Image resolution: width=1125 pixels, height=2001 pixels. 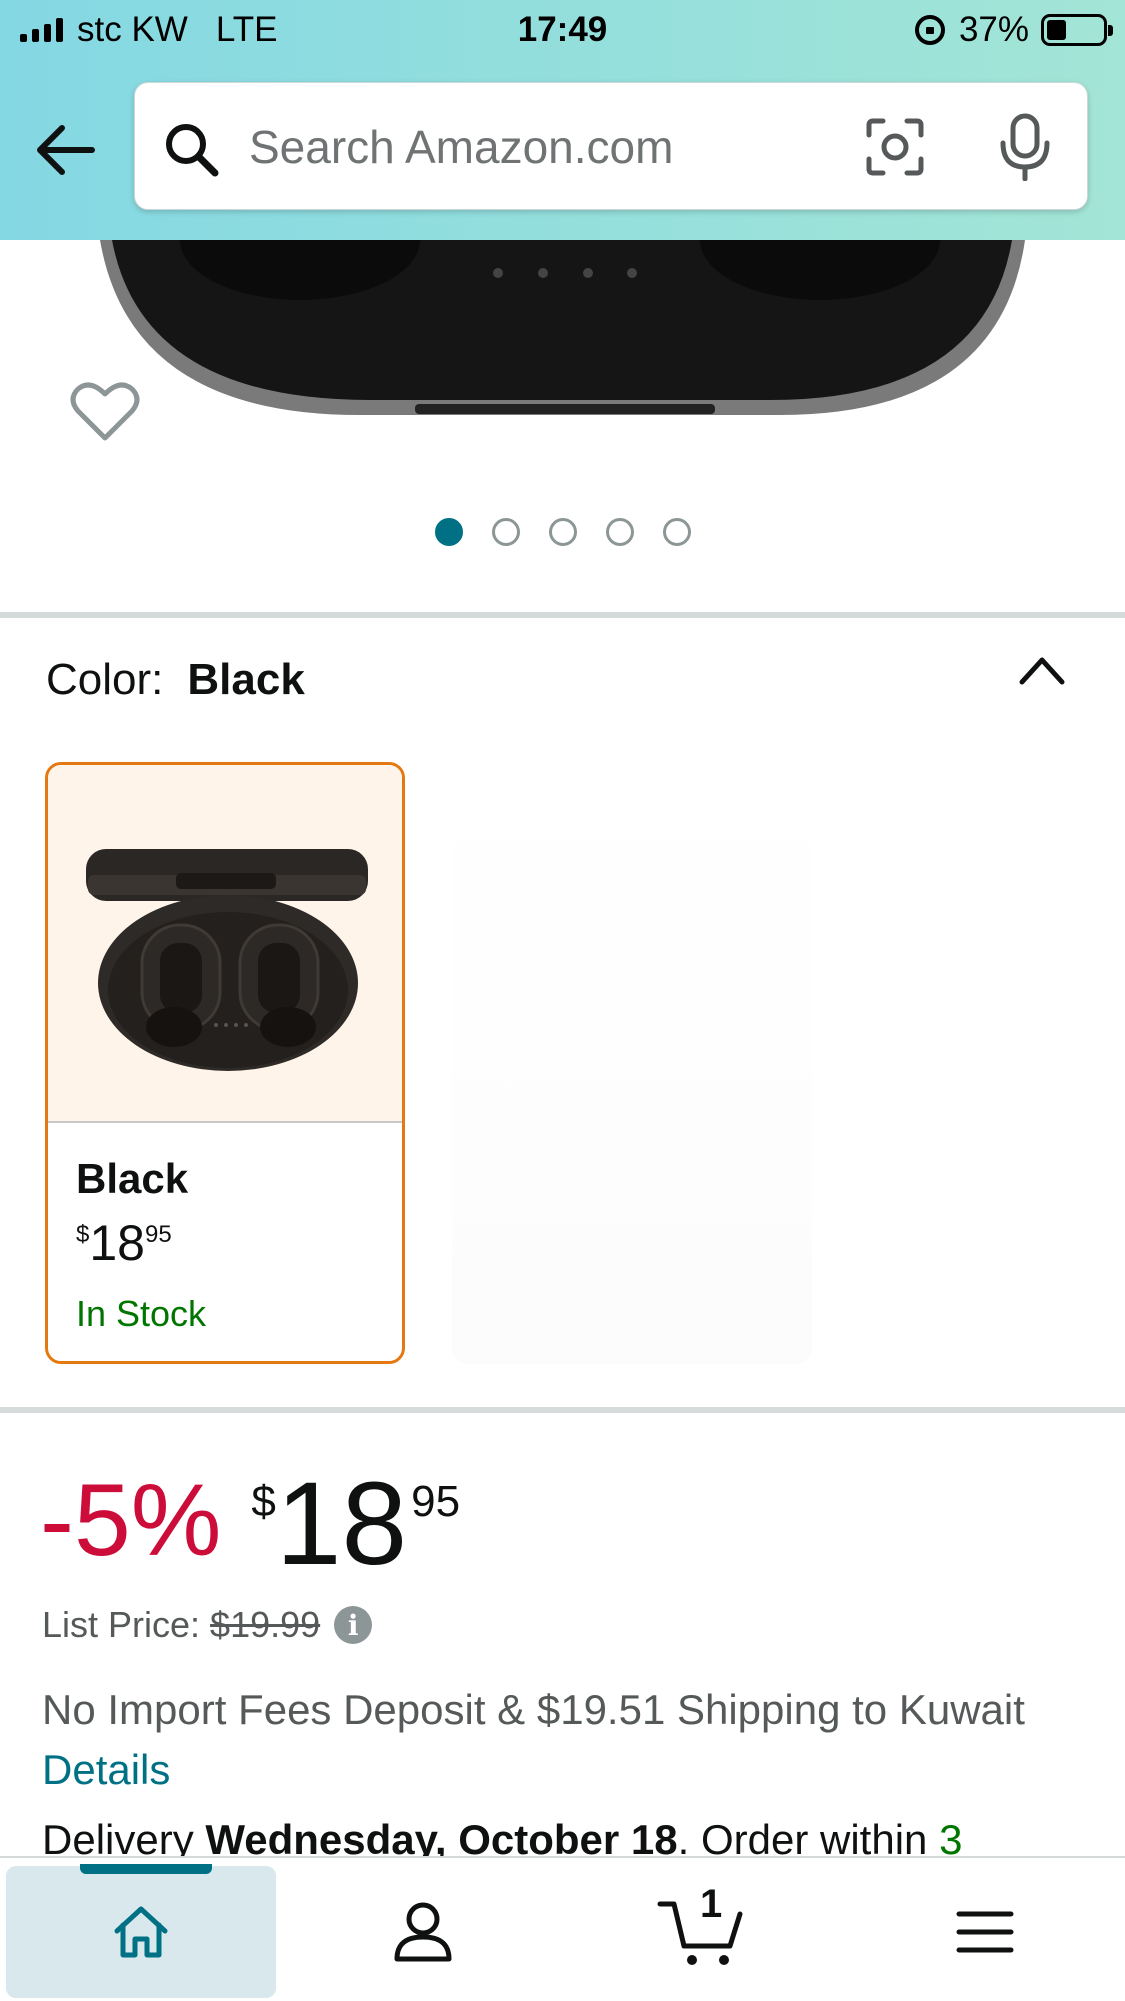 I want to click on earbuds-case-image, so click(x=227, y=960).